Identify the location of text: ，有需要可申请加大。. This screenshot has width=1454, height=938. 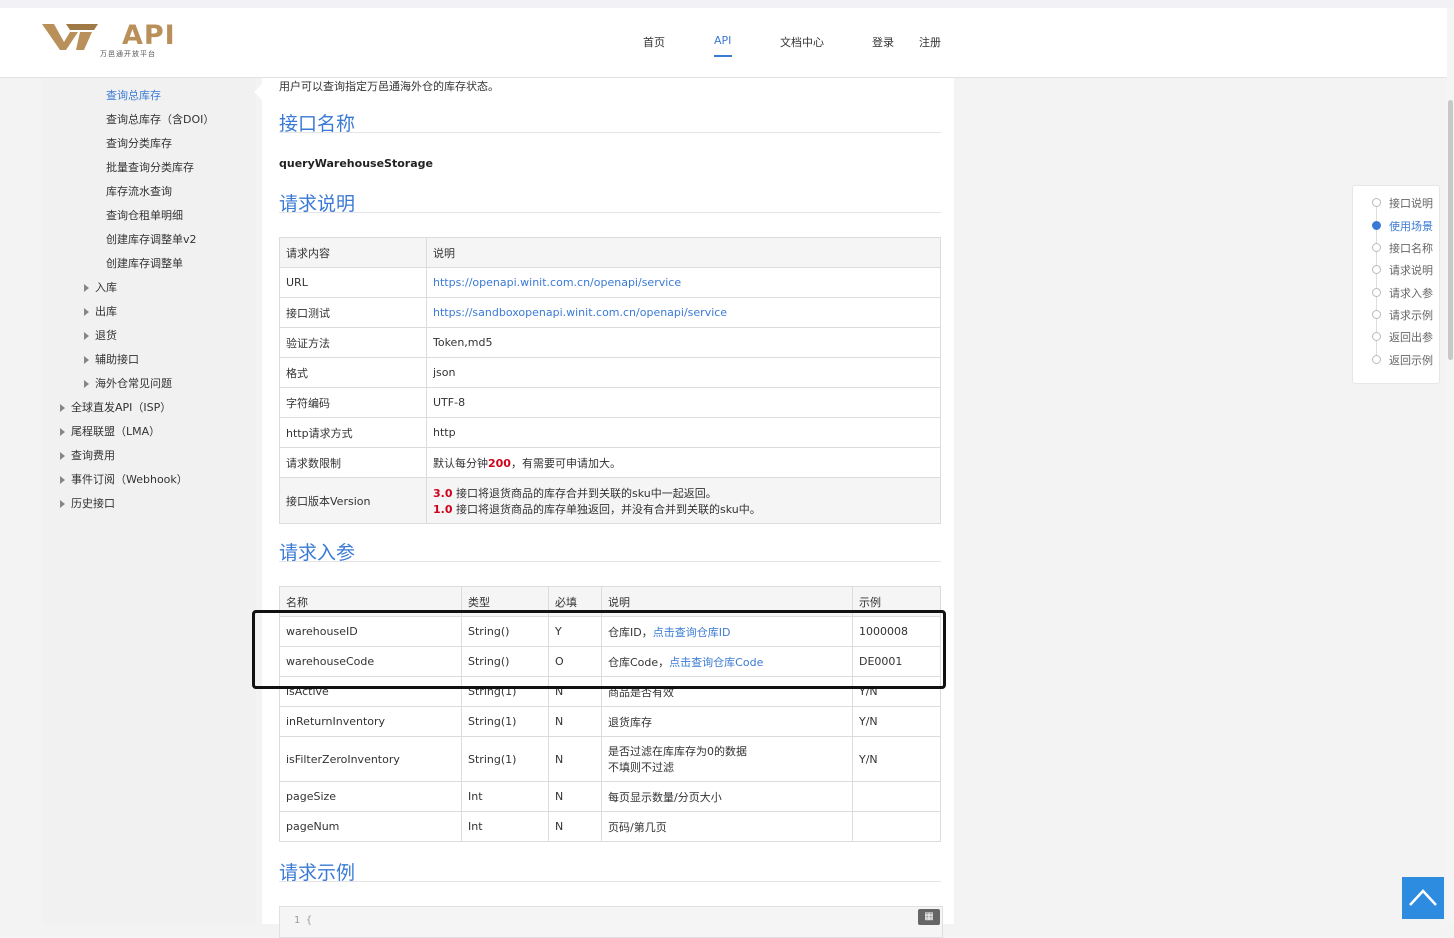
(565, 463).